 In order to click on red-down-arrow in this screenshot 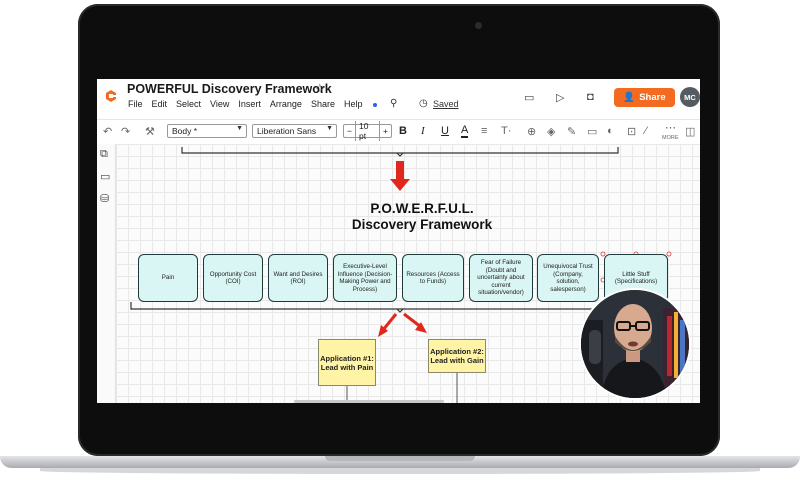, I will do `click(400, 176)`.